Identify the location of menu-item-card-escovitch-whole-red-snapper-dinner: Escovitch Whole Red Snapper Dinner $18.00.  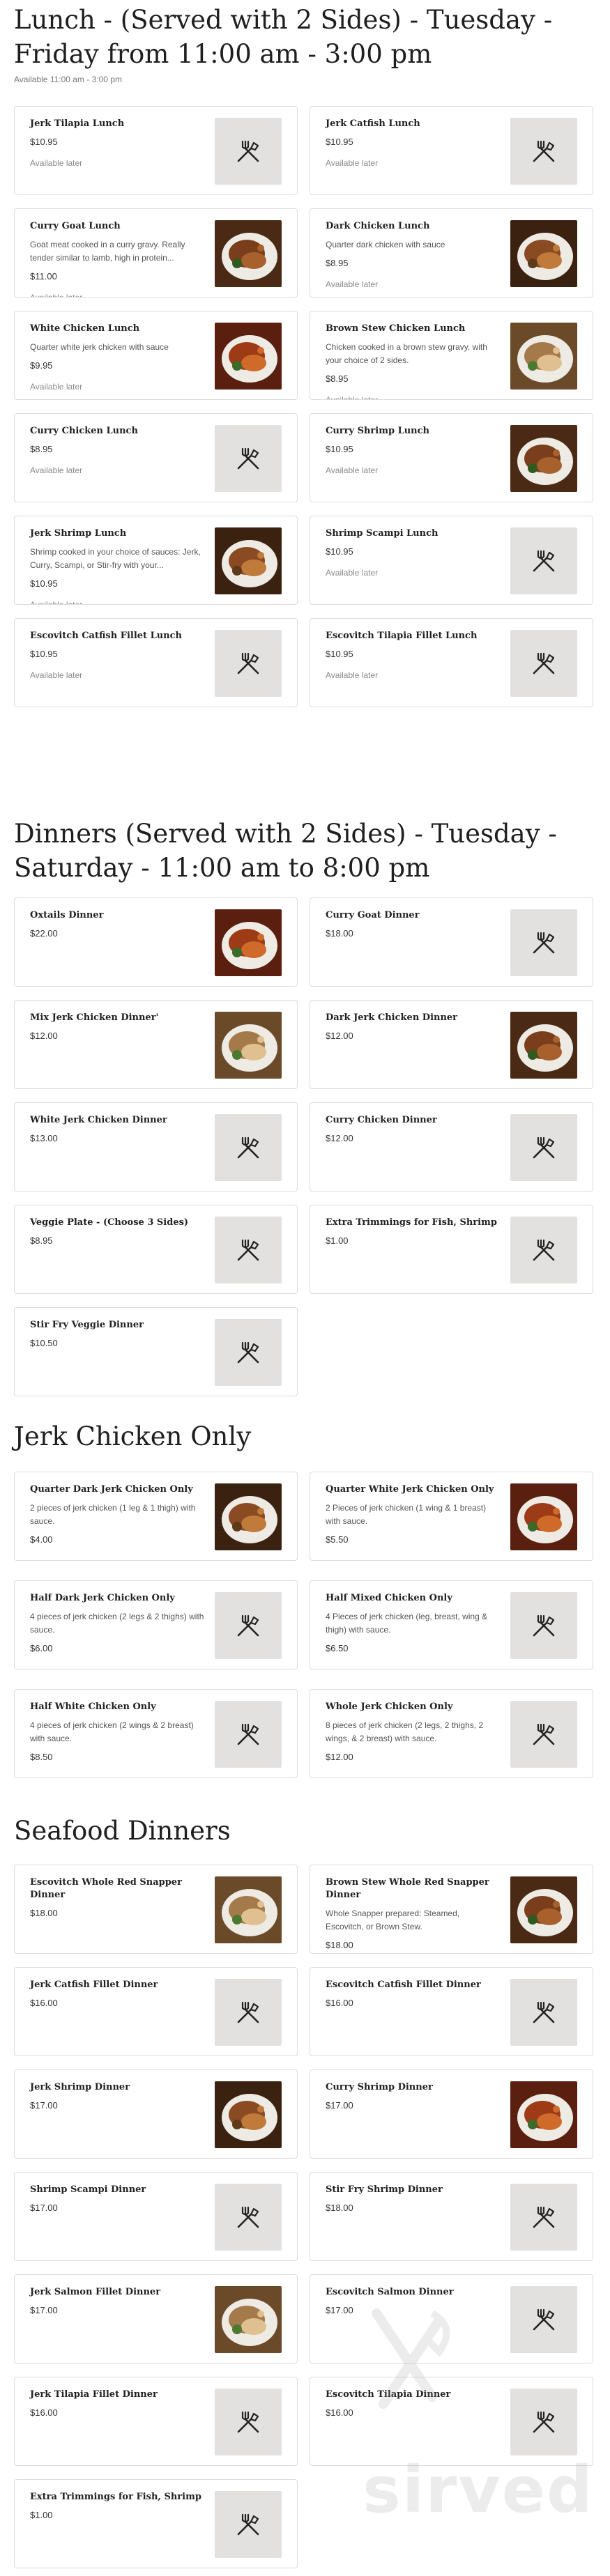
(156, 1910).